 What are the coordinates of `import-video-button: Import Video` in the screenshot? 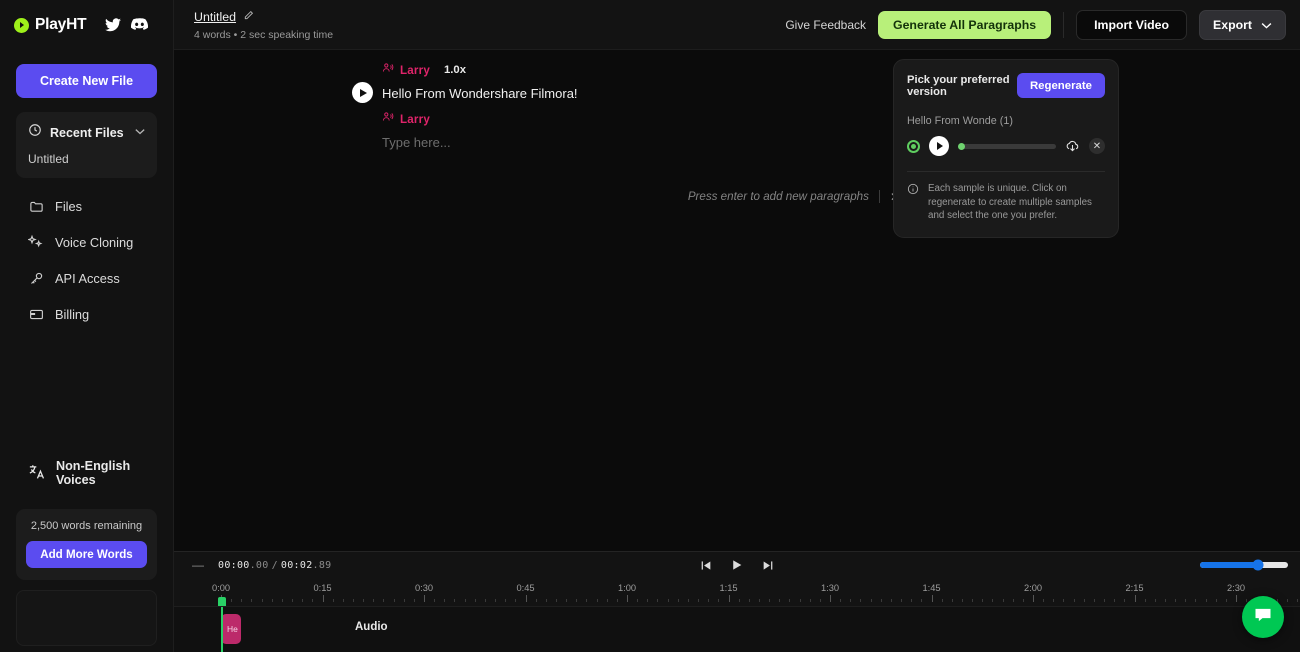 It's located at (1132, 24).